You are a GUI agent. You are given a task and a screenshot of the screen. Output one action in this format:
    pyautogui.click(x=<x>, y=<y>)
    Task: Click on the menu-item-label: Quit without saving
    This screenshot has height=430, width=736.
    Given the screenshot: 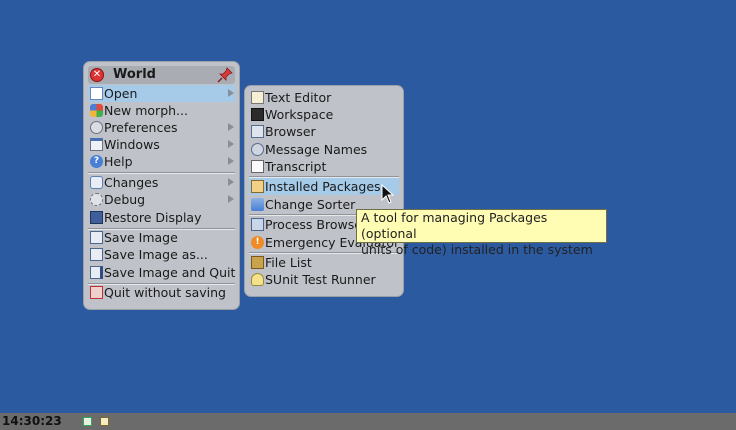 What is the action you would take?
    pyautogui.click(x=165, y=292)
    